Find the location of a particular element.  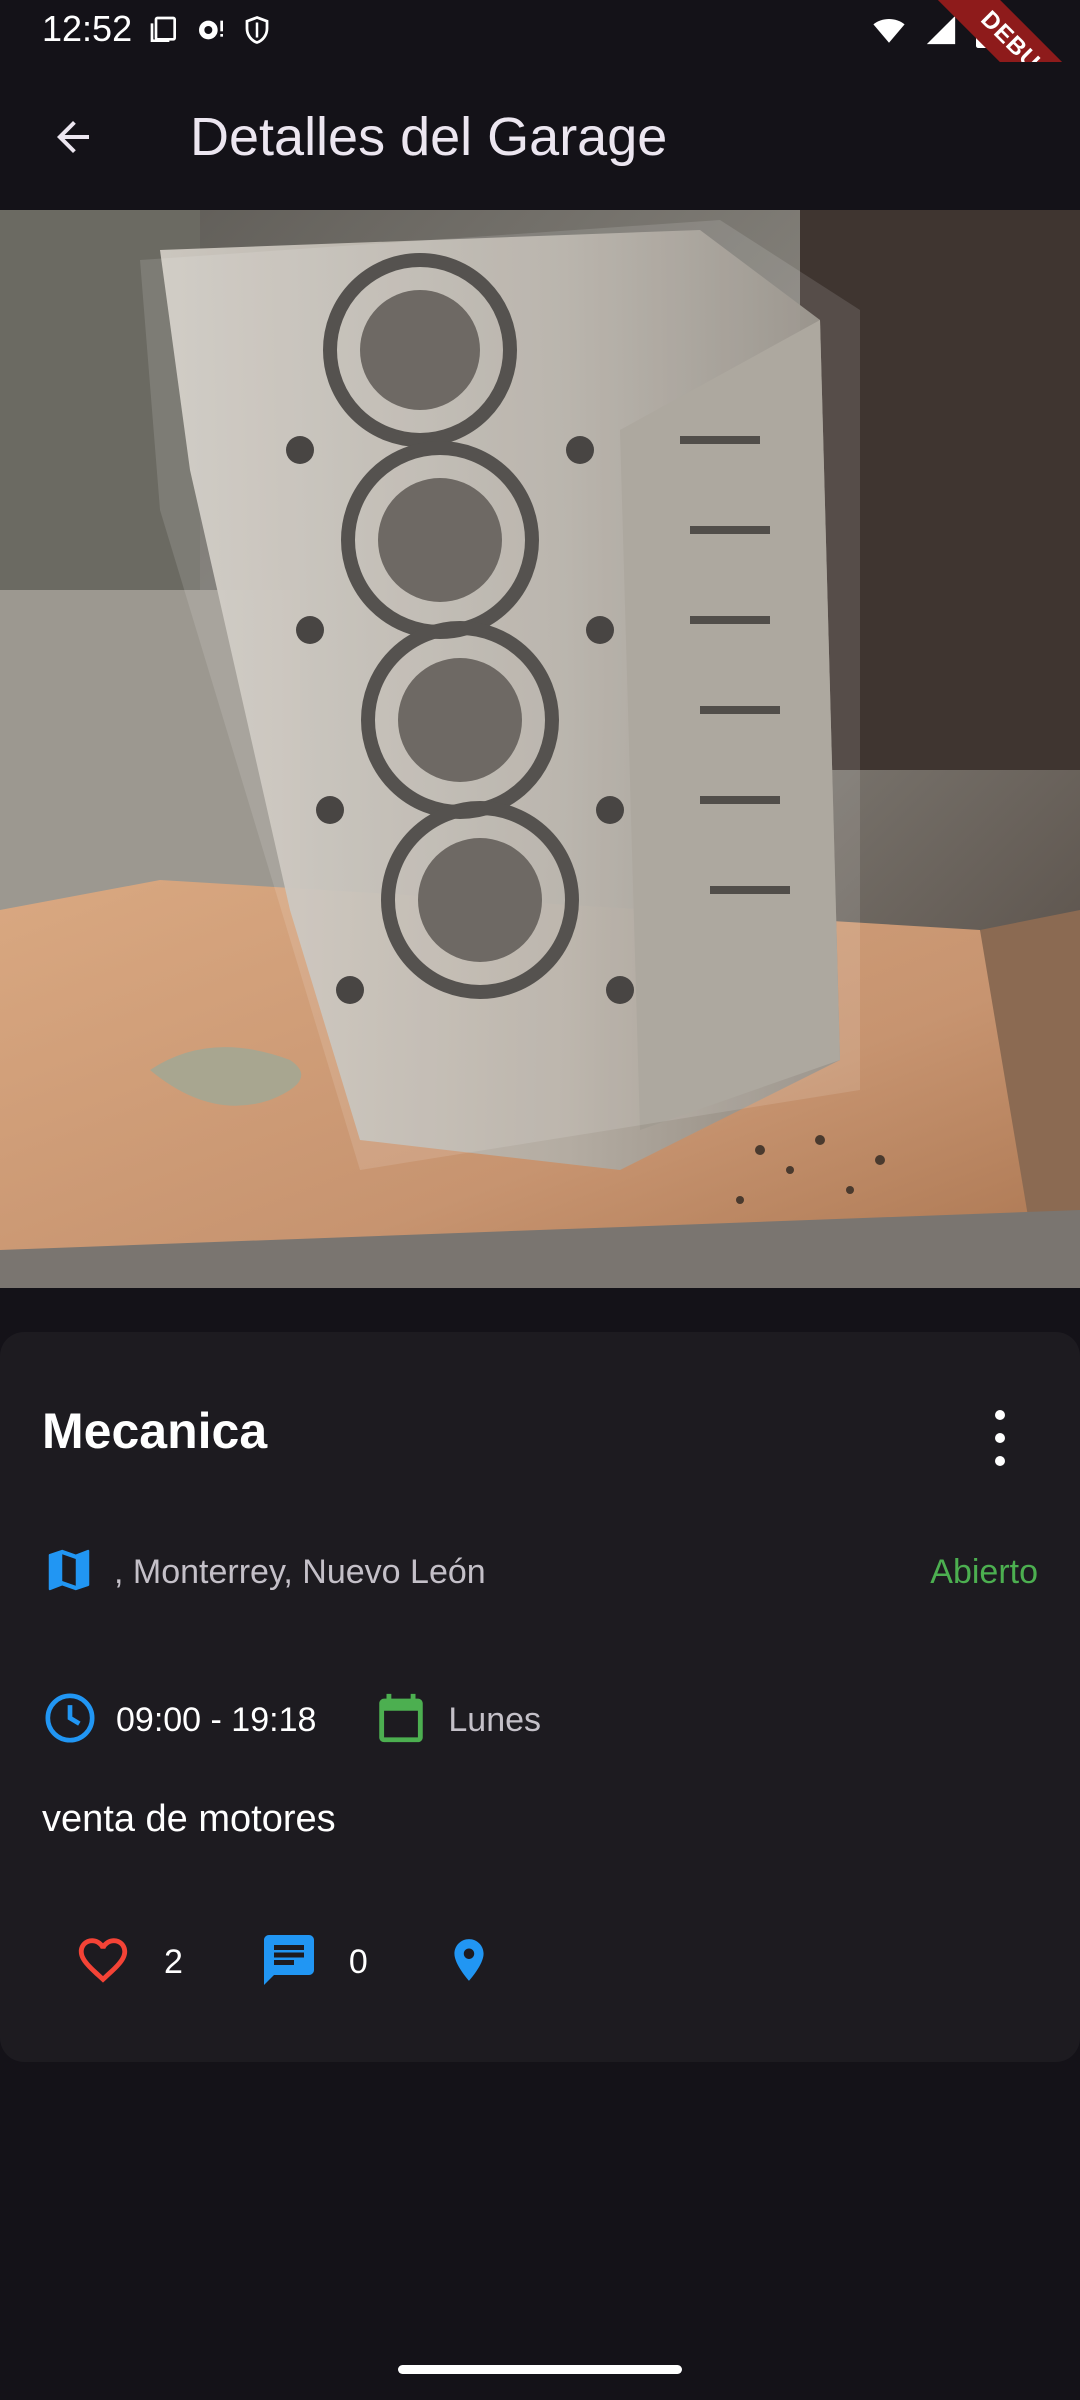

app-bar: Detalles del Garage is located at coordinates (540, 136).